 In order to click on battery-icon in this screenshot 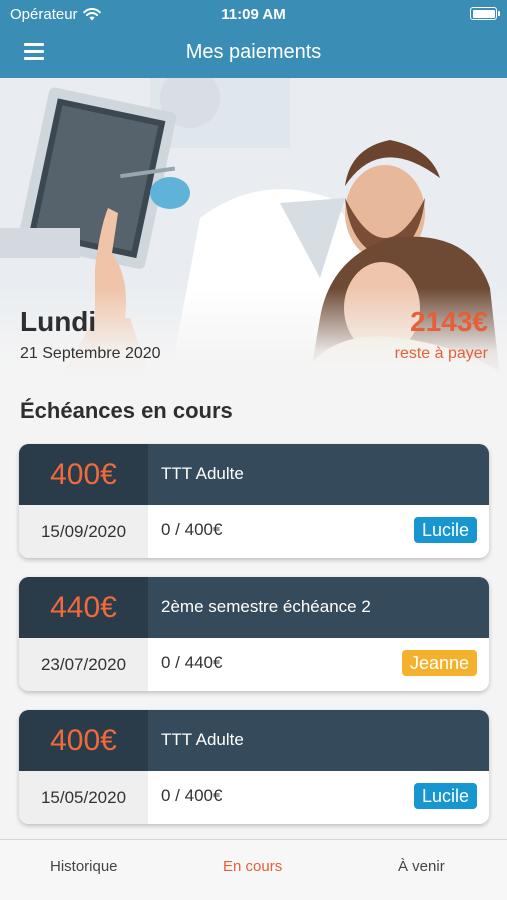, I will do `click(485, 13)`.